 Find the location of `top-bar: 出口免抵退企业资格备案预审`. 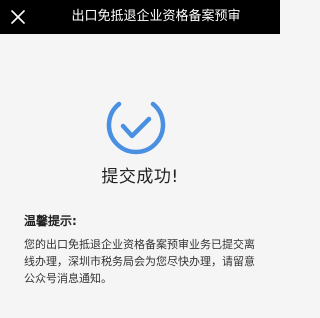

top-bar: 出口免抵退企业资格备案预审 is located at coordinates (140, 17).